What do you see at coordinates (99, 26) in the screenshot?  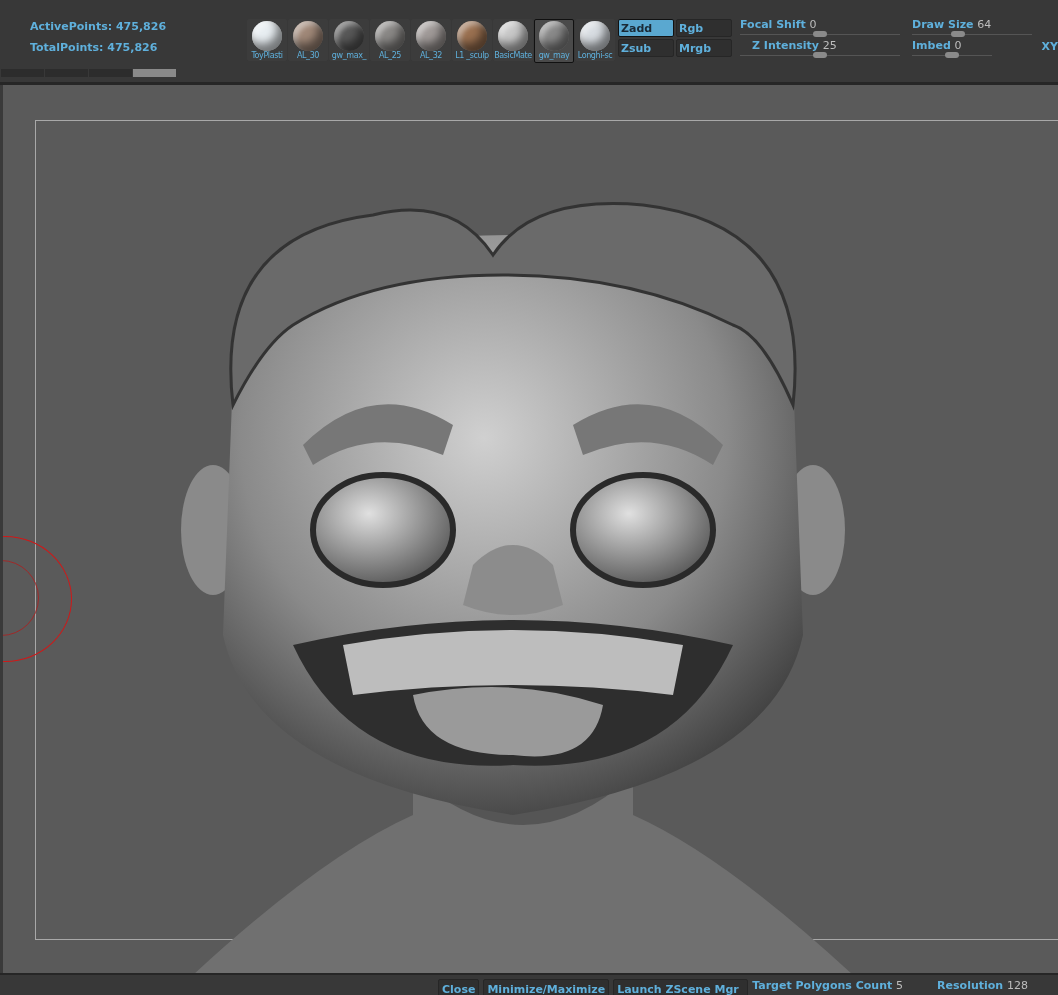 I see `point-count: ActivePoints: 475,826` at bounding box center [99, 26].